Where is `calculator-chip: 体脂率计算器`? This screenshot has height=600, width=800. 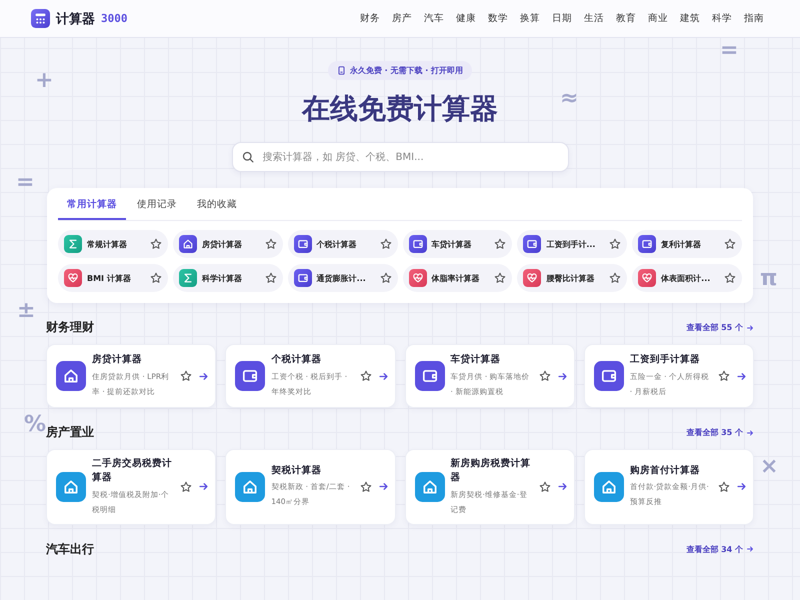 calculator-chip: 体脂率计算器 is located at coordinates (457, 278).